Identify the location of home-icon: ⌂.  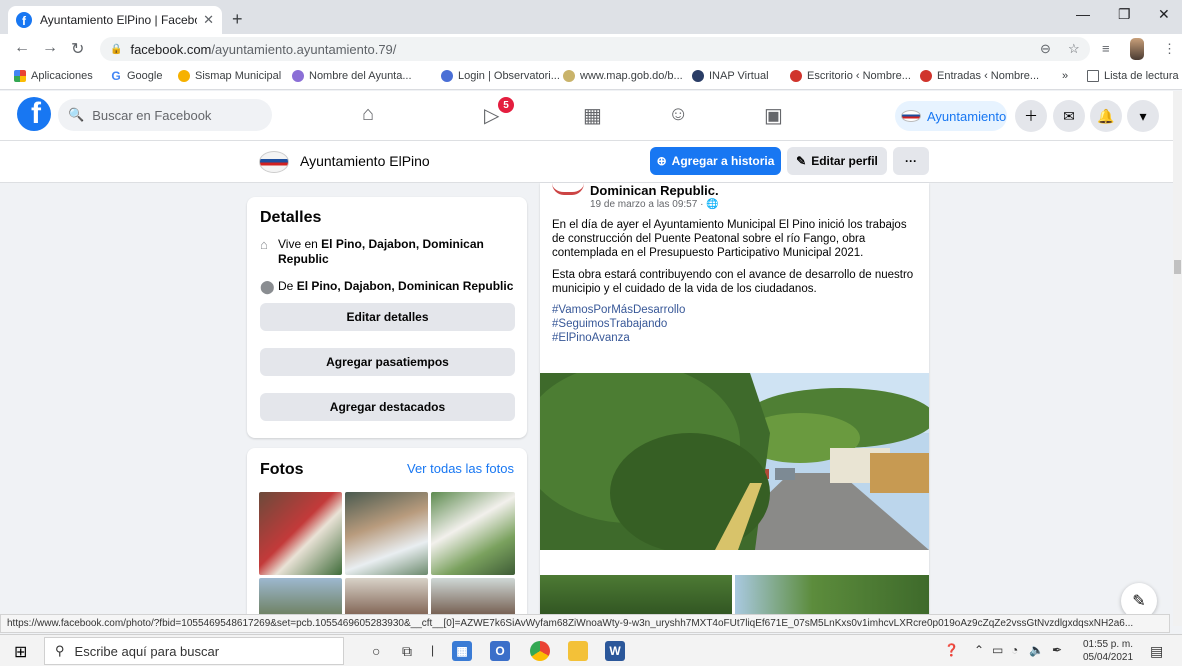
(368, 114).